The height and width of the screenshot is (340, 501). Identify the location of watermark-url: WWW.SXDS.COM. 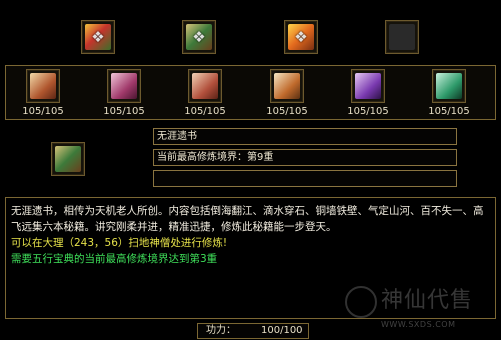
(418, 324).